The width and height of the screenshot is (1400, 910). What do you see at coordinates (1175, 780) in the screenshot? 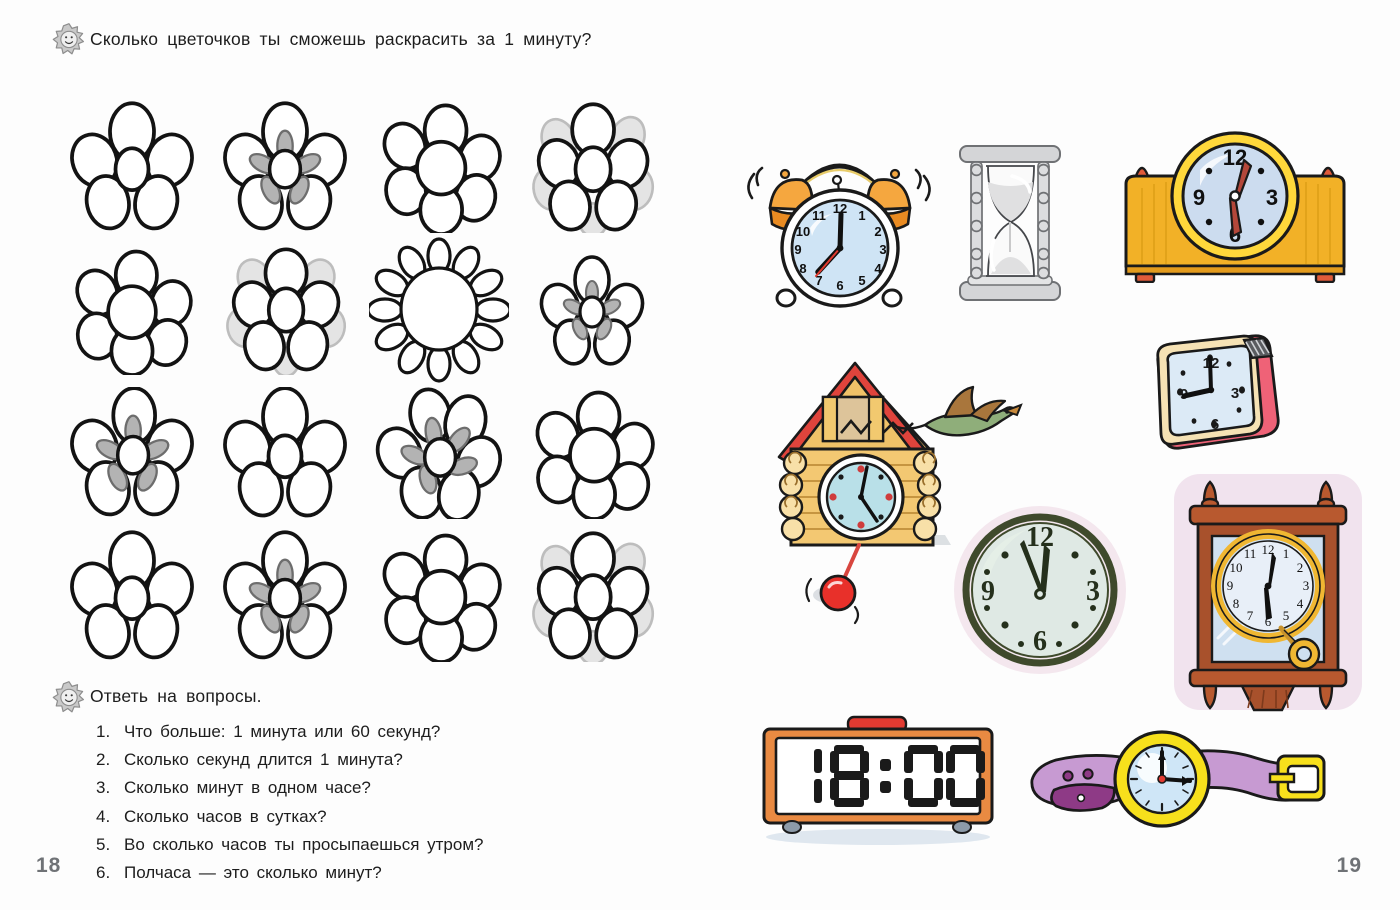
I see `wristwatch-illustration` at bounding box center [1175, 780].